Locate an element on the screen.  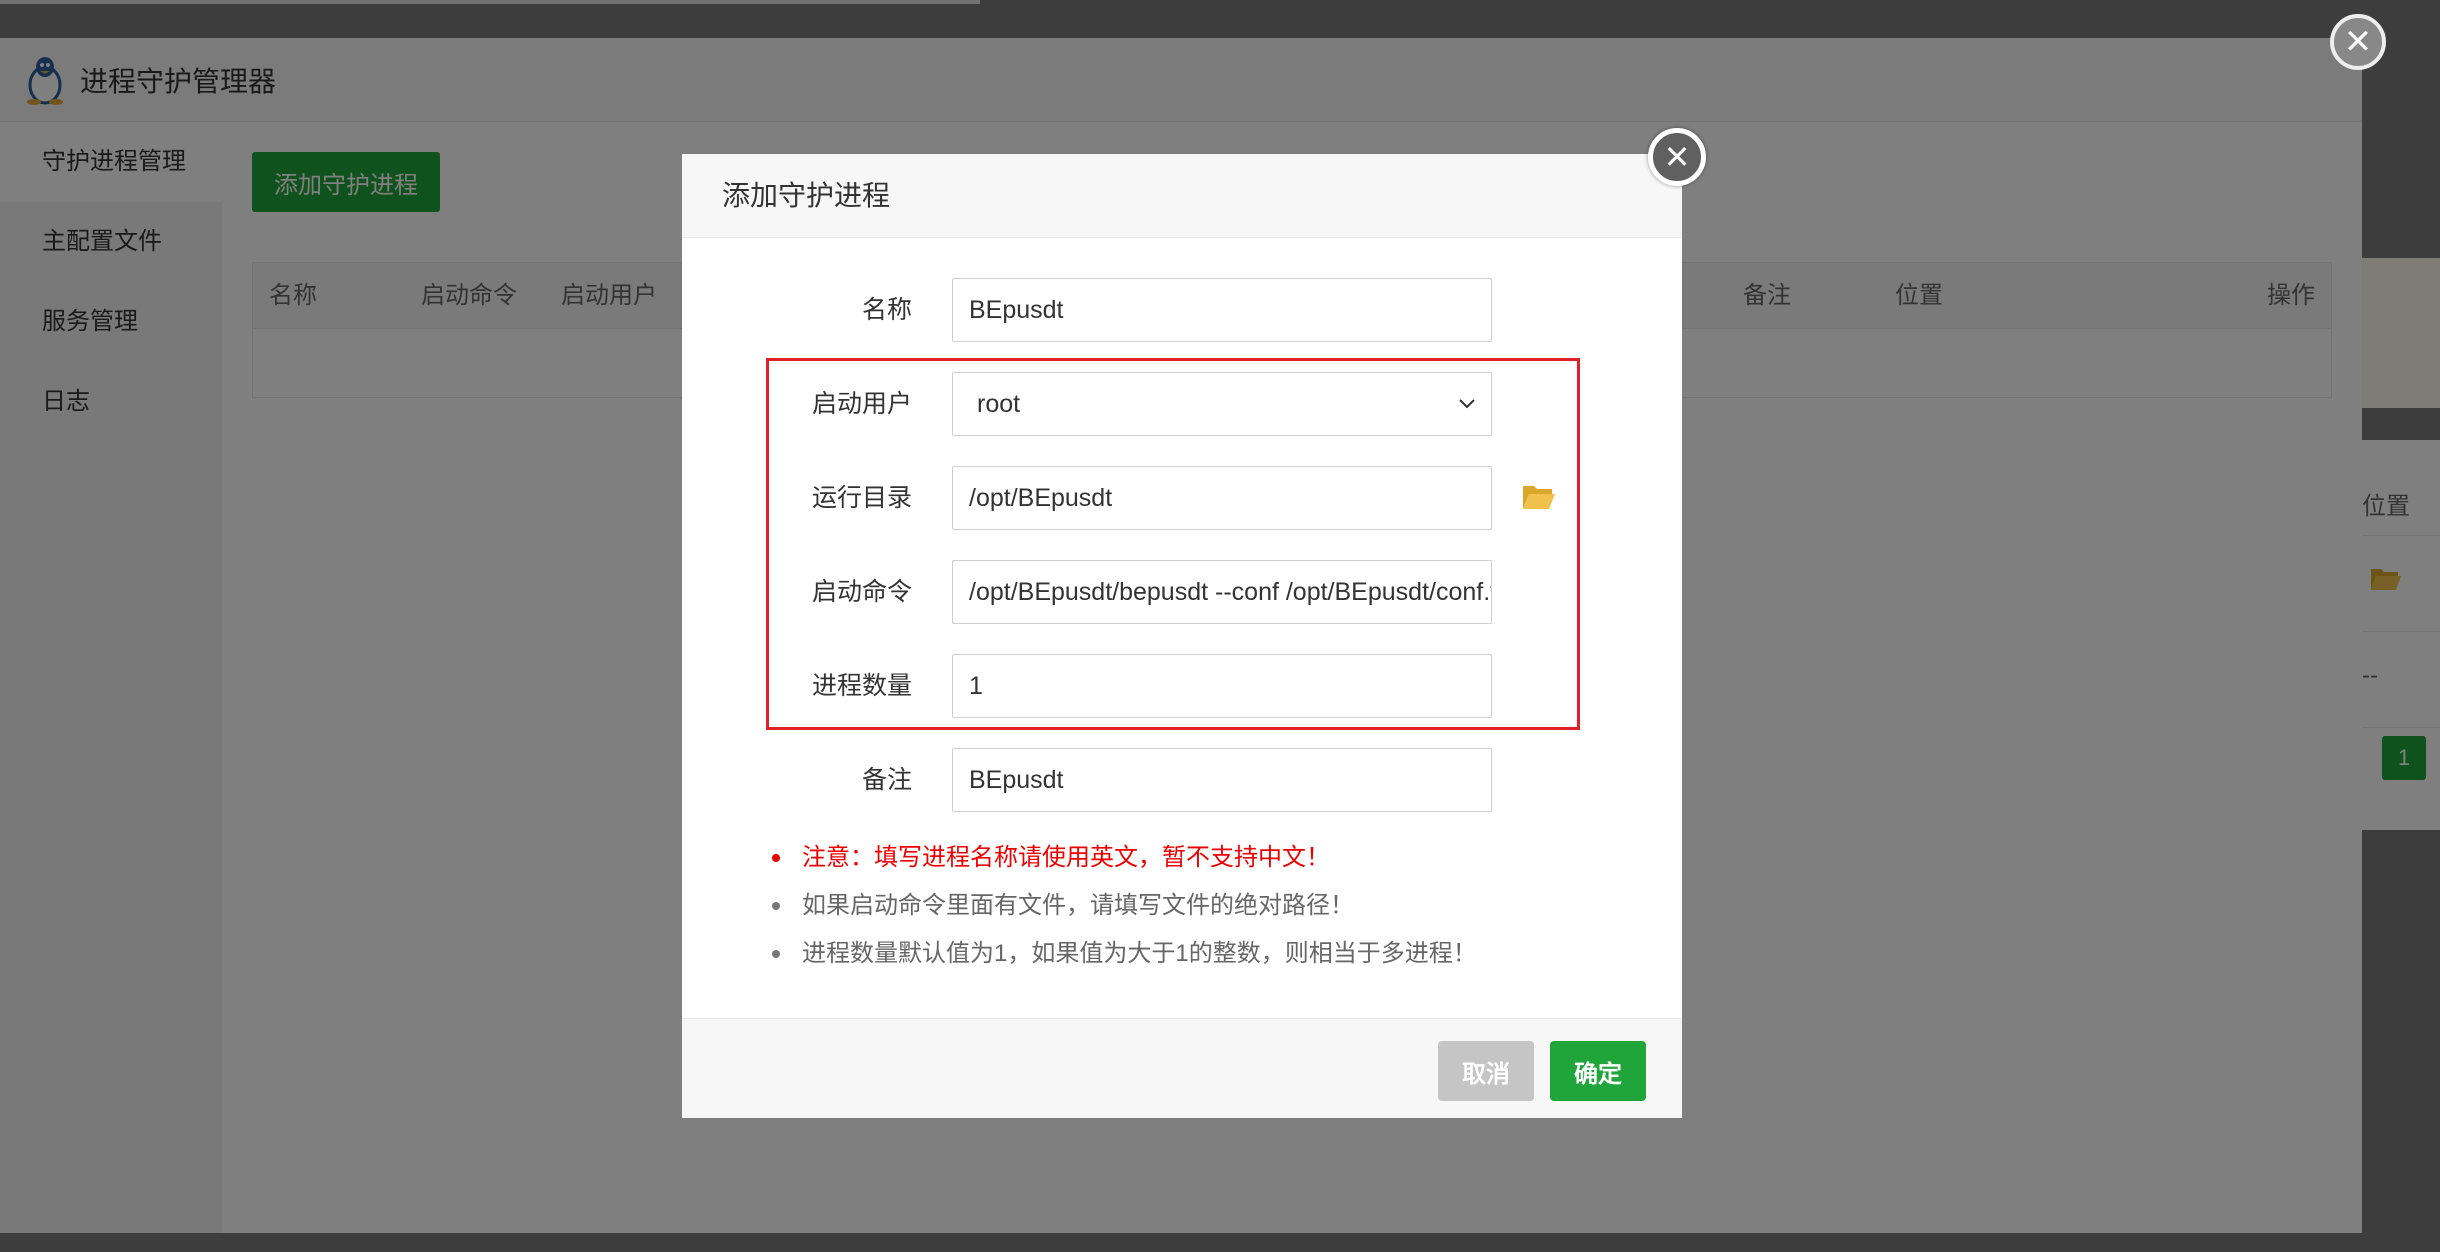
tip-process-count: 进程数量默认值为1，如果值为大于1的整数，则相当于多进程！ is located at coordinates (1121, 954).